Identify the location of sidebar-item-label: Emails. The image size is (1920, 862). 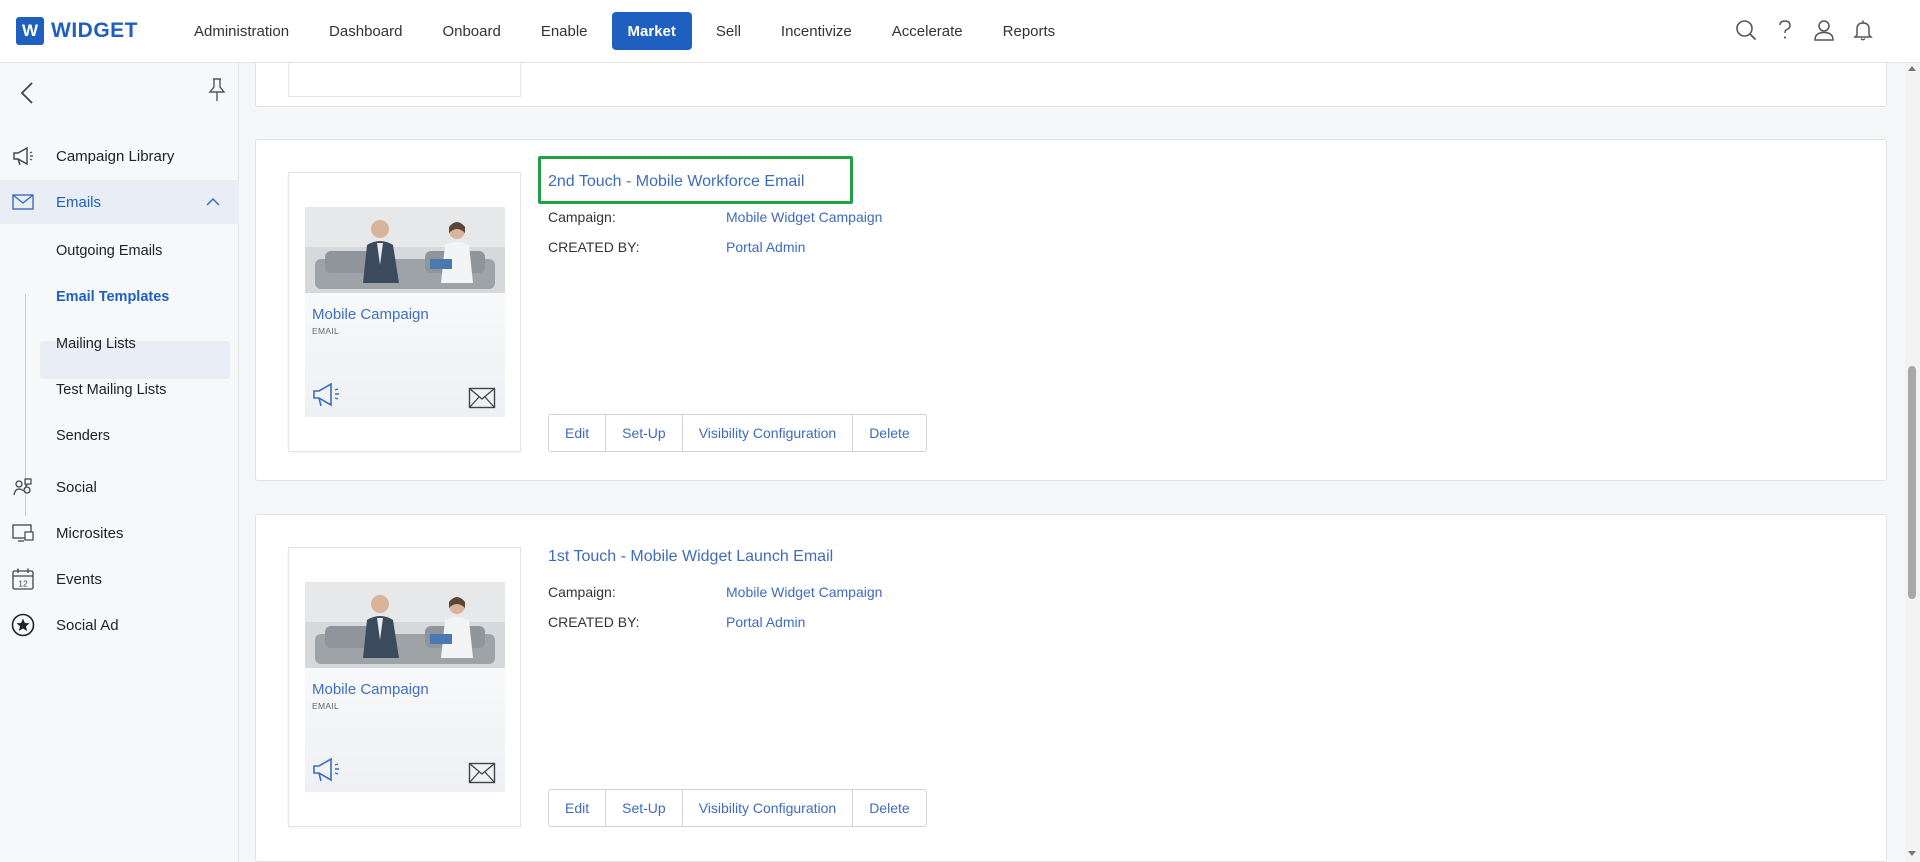
(79, 202).